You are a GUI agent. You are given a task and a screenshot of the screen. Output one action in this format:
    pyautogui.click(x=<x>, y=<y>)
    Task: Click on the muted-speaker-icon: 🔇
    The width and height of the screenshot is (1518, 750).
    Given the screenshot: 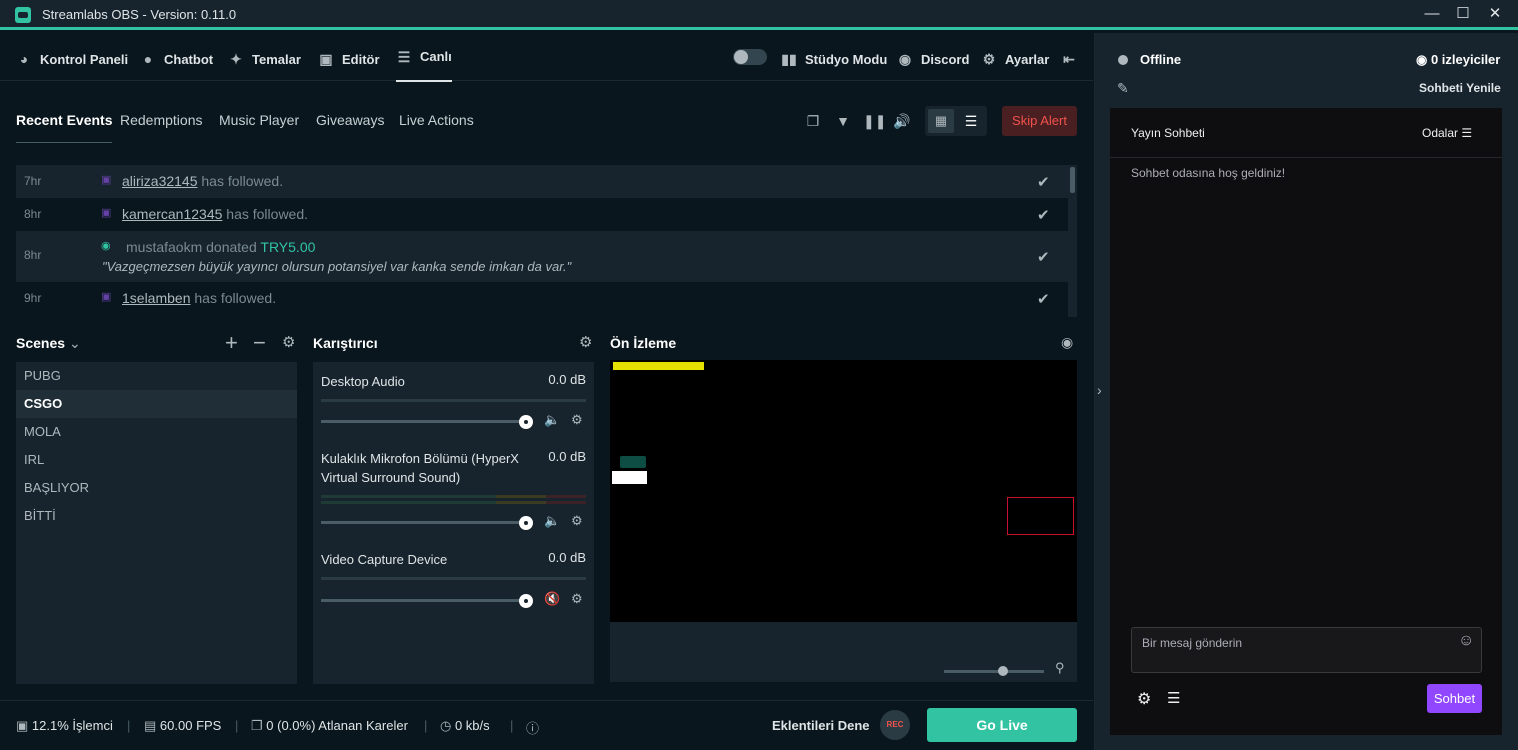 What is the action you would take?
    pyautogui.click(x=552, y=599)
    